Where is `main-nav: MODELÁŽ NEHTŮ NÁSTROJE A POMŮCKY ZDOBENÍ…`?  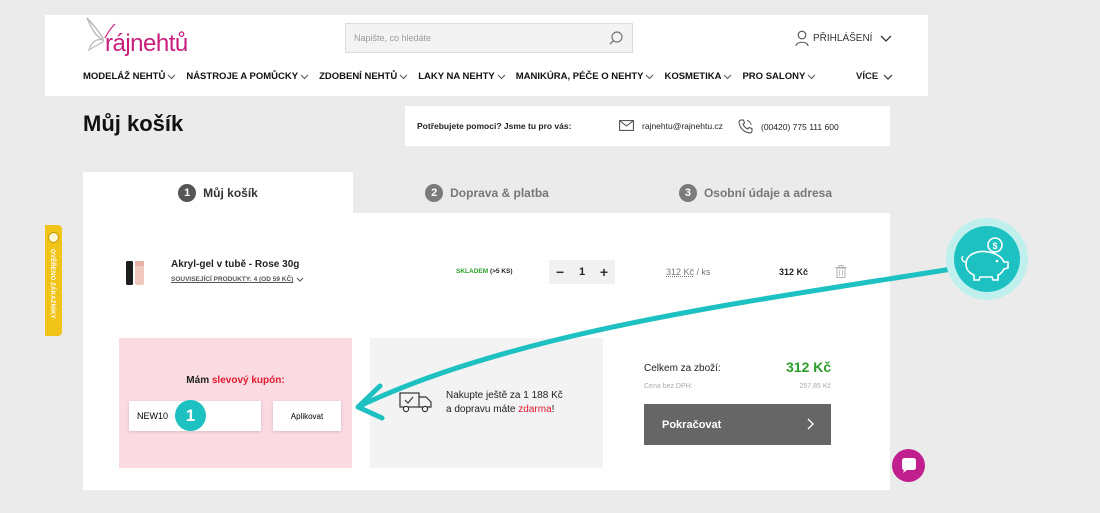
main-nav: MODELÁŽ NEHTŮ NÁSTROJE A POMŮCKY ZDOBENÍ… is located at coordinates (454, 76).